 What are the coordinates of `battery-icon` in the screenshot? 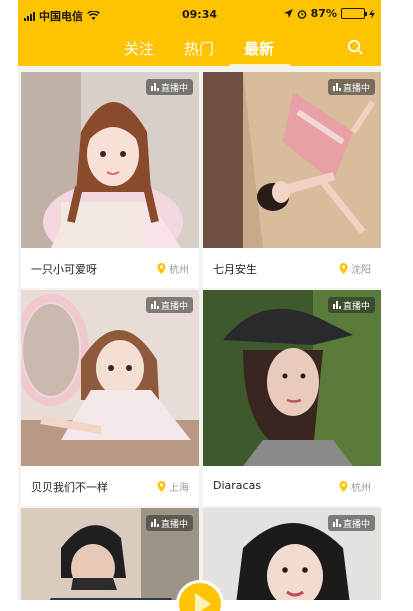 It's located at (354, 13).